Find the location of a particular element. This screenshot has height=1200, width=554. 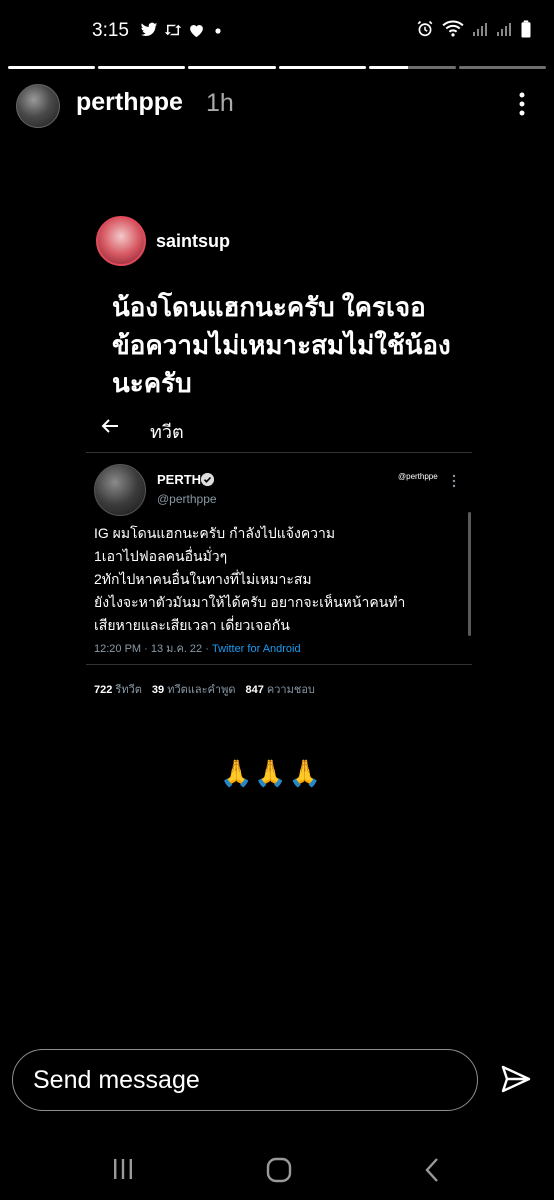

tweet-source: Twitter for Android is located at coordinates (256, 649).